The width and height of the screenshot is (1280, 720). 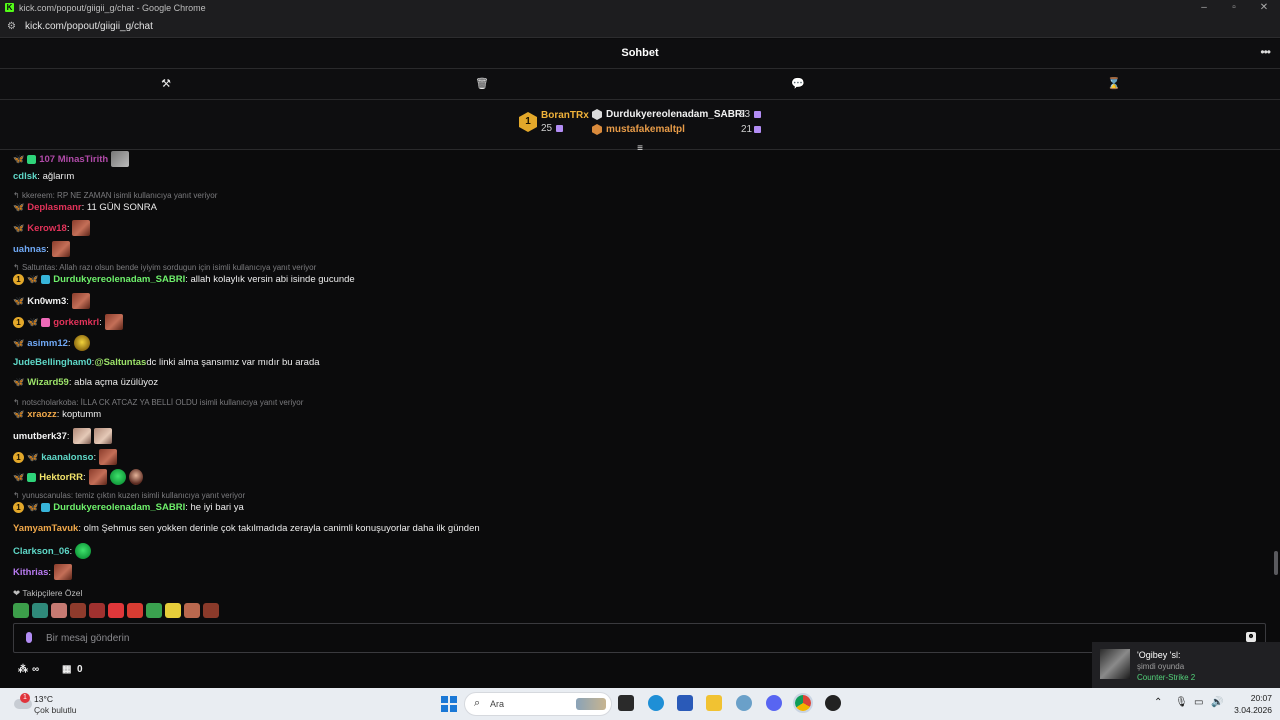 What do you see at coordinates (42, 414) in the screenshot?
I see `chat-username: xraozz` at bounding box center [42, 414].